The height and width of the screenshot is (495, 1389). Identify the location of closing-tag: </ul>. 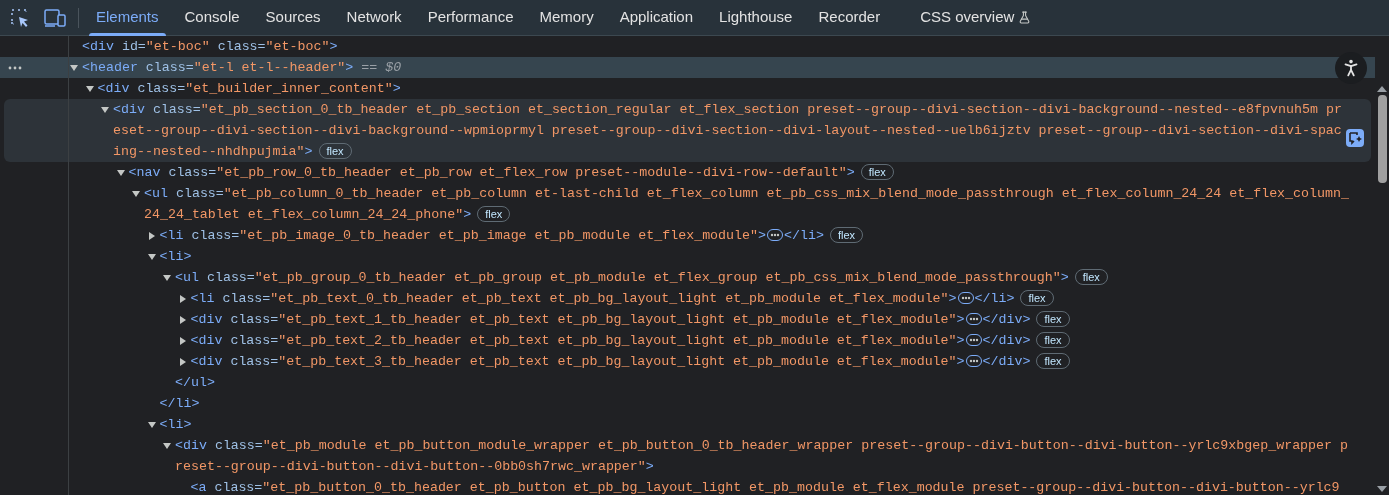
(195, 382).